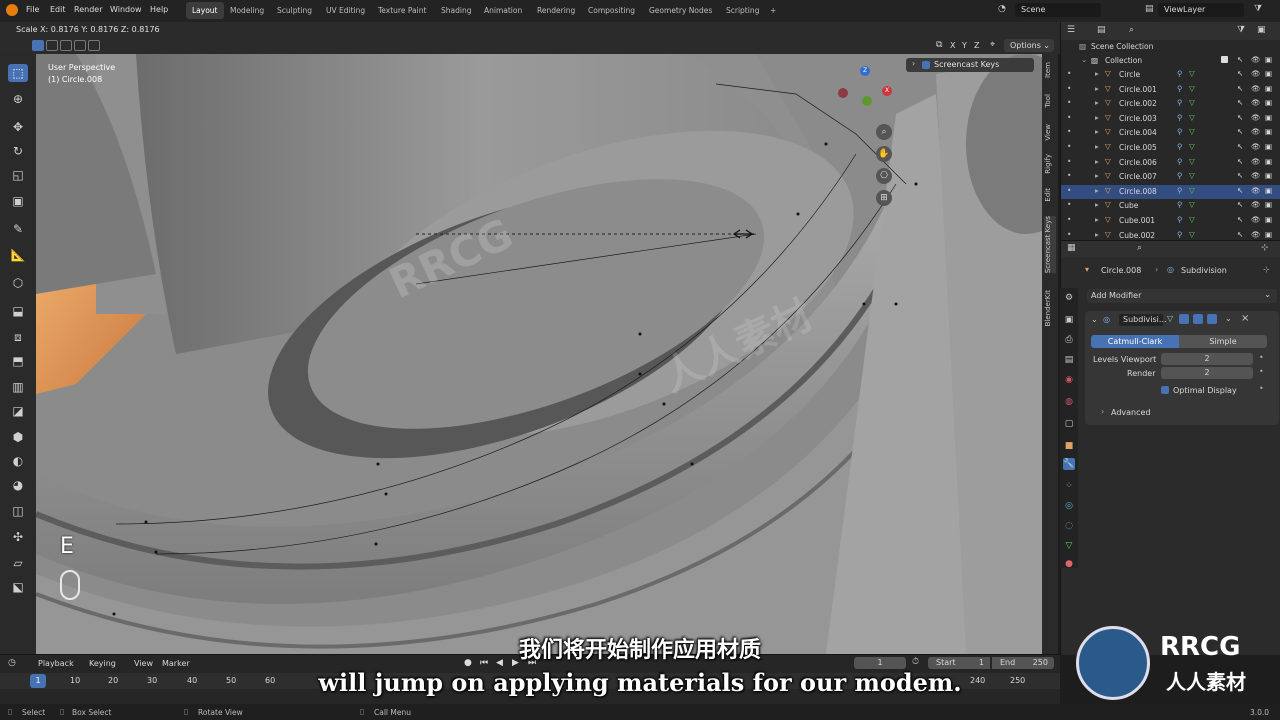  I want to click on particles-icon: ⁘, so click(1069, 486).